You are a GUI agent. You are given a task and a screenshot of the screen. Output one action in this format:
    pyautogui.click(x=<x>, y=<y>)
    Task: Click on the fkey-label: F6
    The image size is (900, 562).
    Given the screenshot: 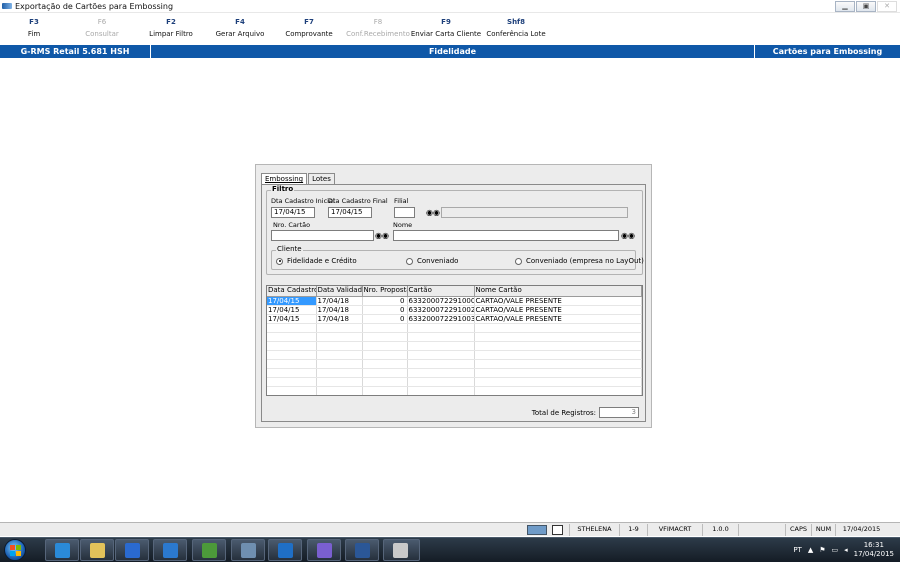 What is the action you would take?
    pyautogui.click(x=102, y=22)
    